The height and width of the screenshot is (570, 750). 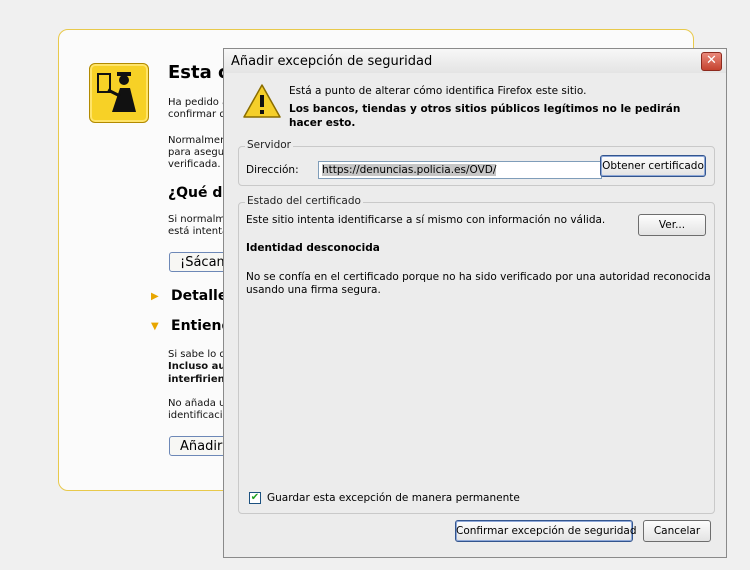 I want to click on add-exception-button: Añadir, so click(x=199, y=446).